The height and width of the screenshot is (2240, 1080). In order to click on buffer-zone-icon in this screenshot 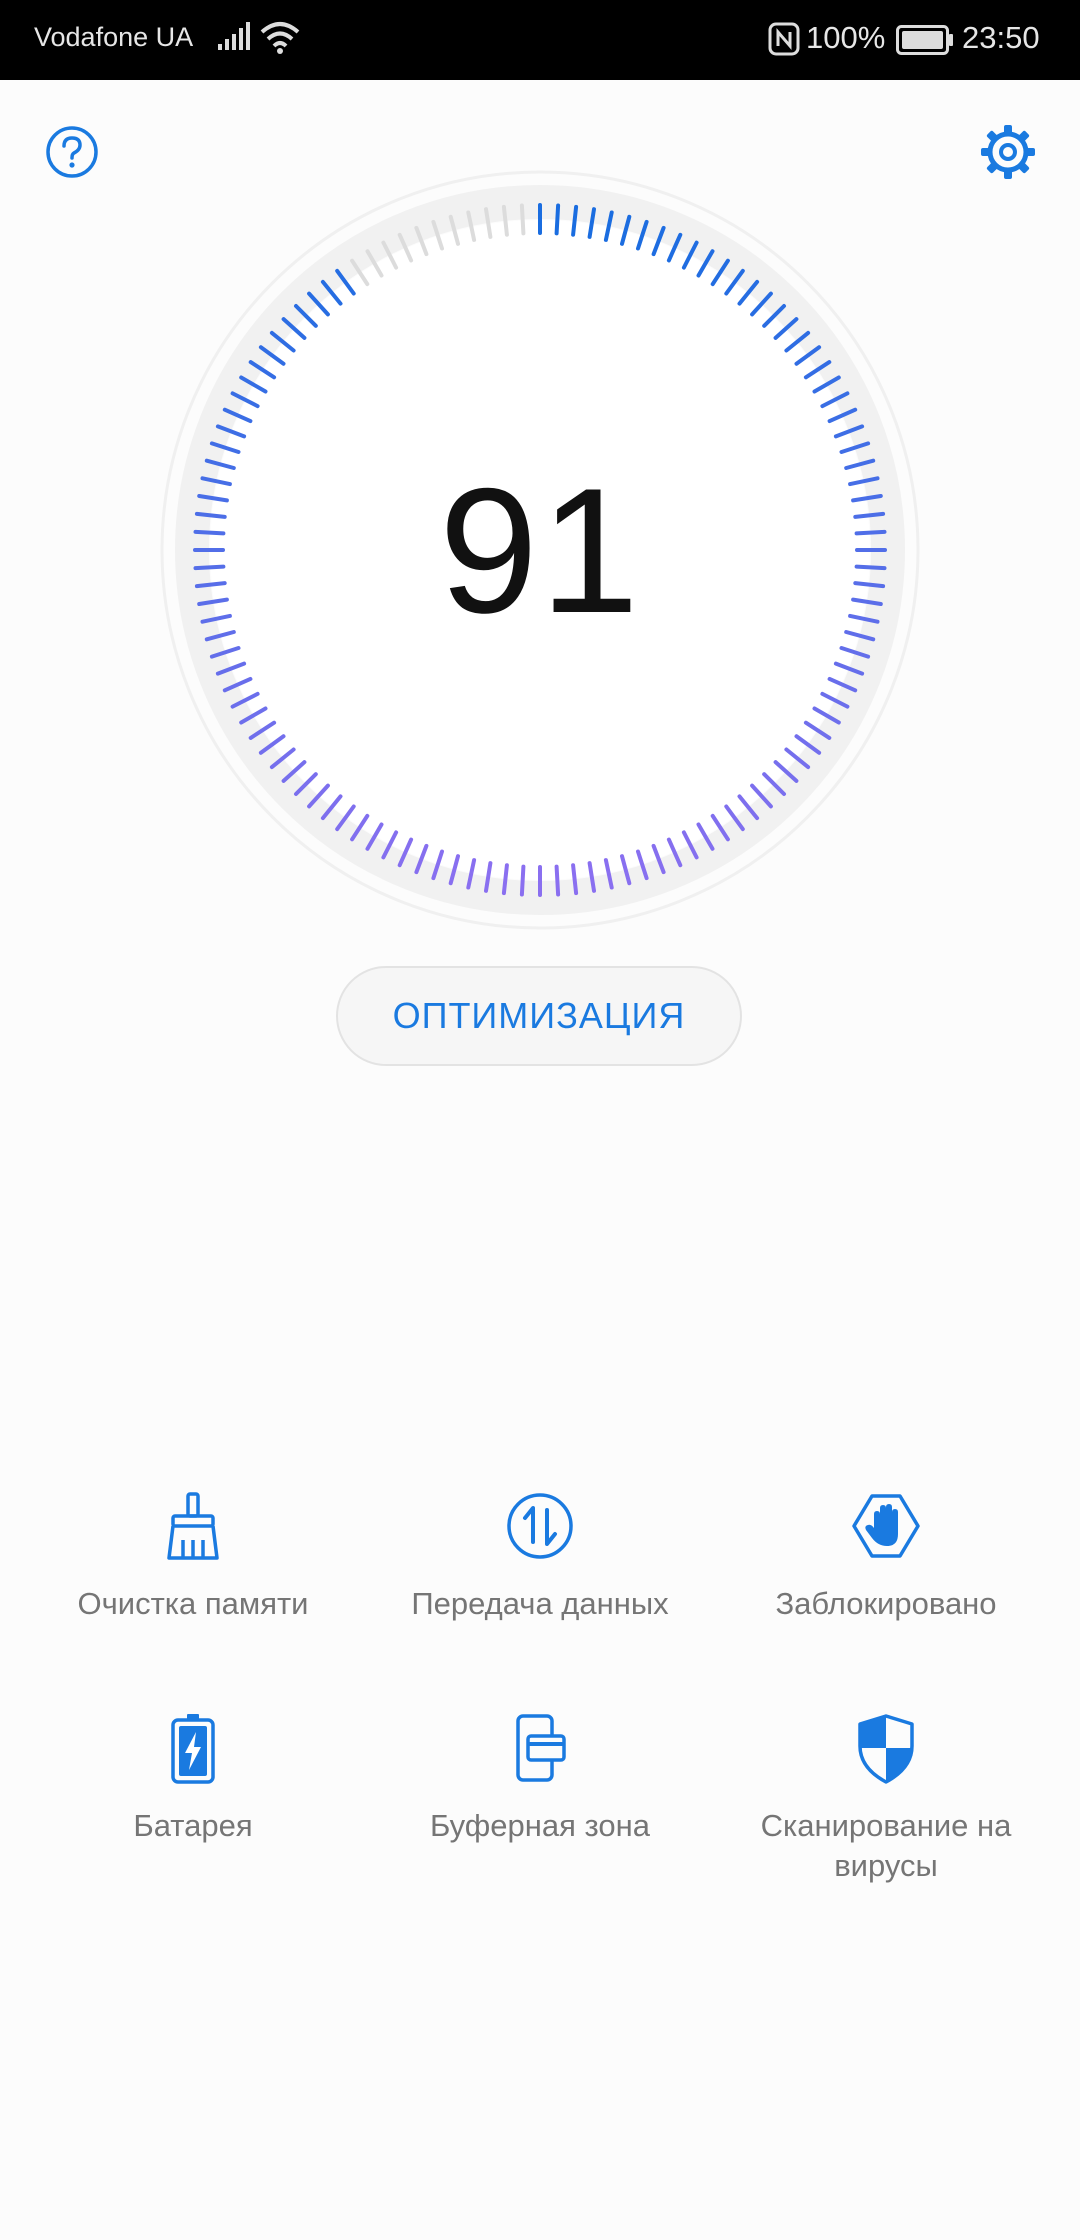, I will do `click(541, 1748)`.